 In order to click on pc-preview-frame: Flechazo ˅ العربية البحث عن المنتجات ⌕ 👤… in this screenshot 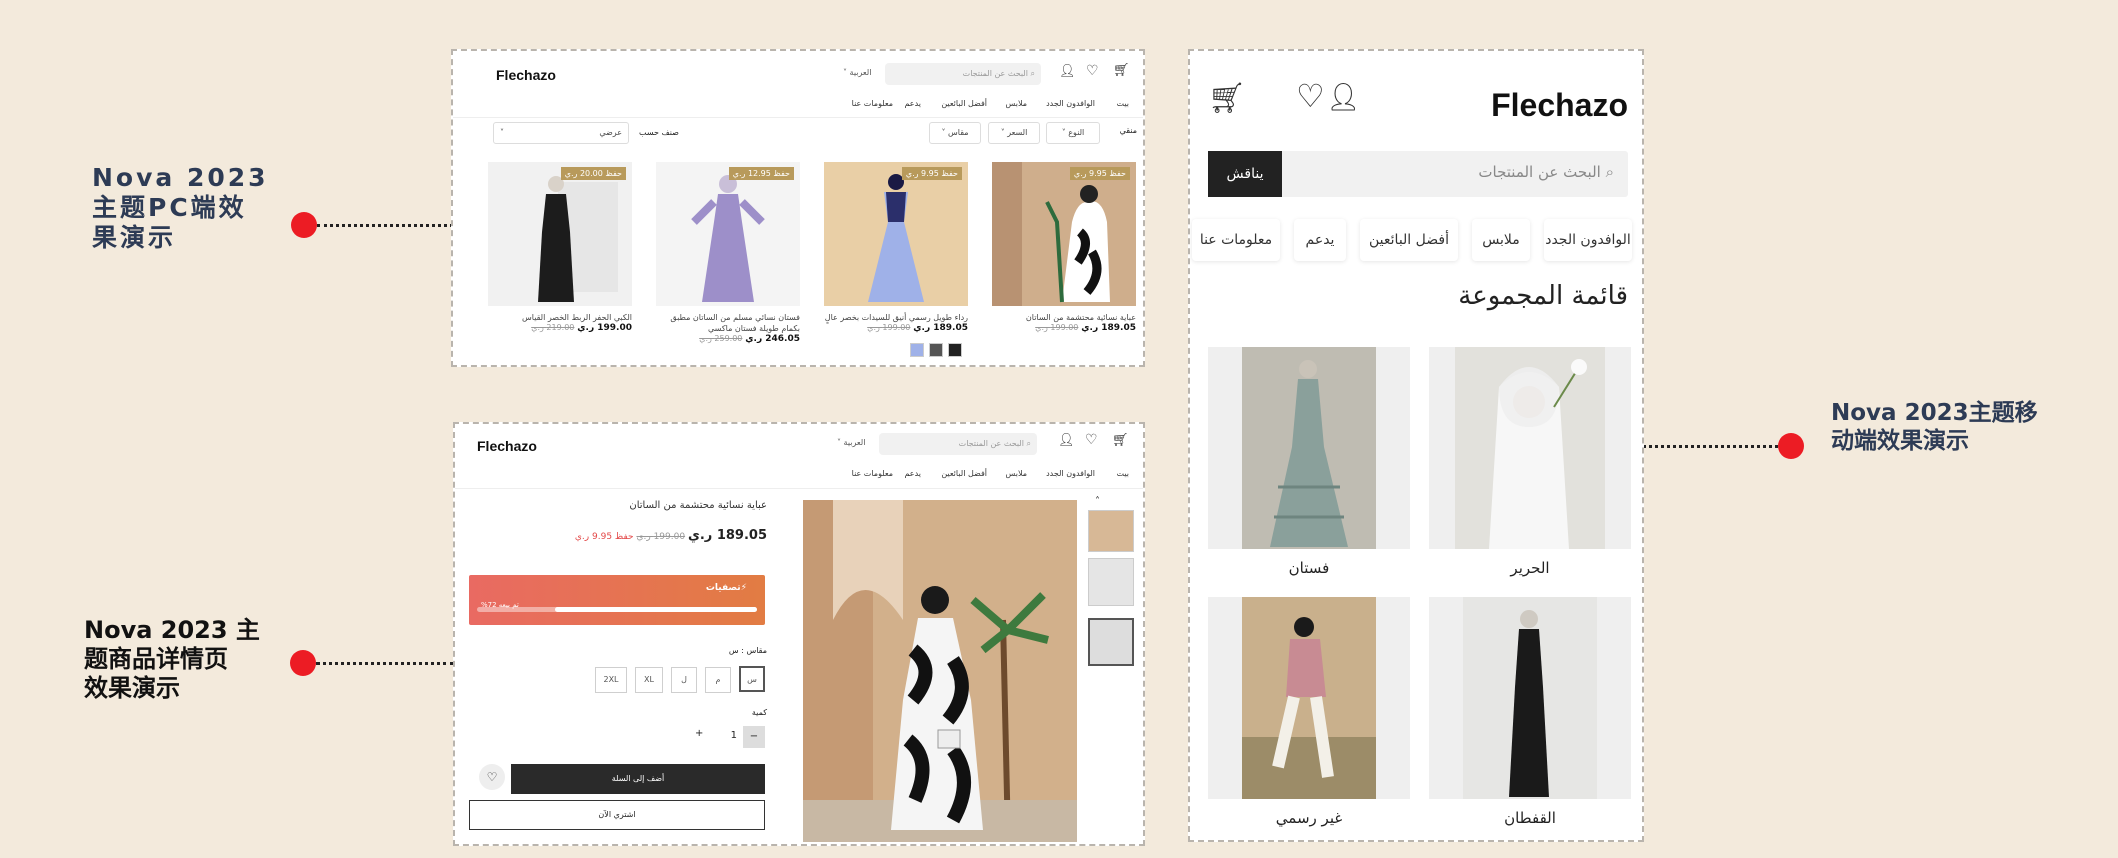, I will do `click(798, 208)`.